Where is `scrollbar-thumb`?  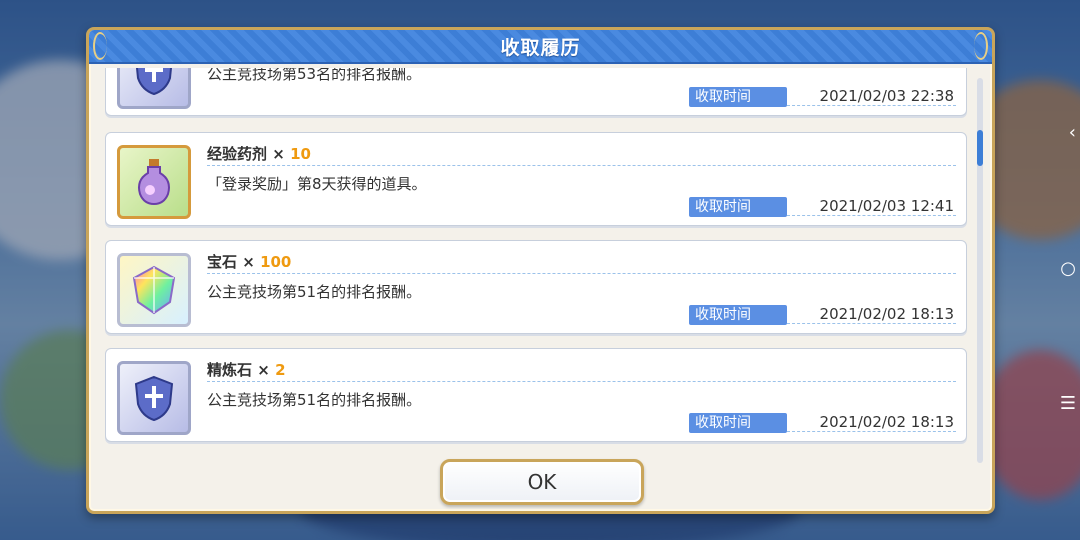
scrollbar-thumb is located at coordinates (980, 148).